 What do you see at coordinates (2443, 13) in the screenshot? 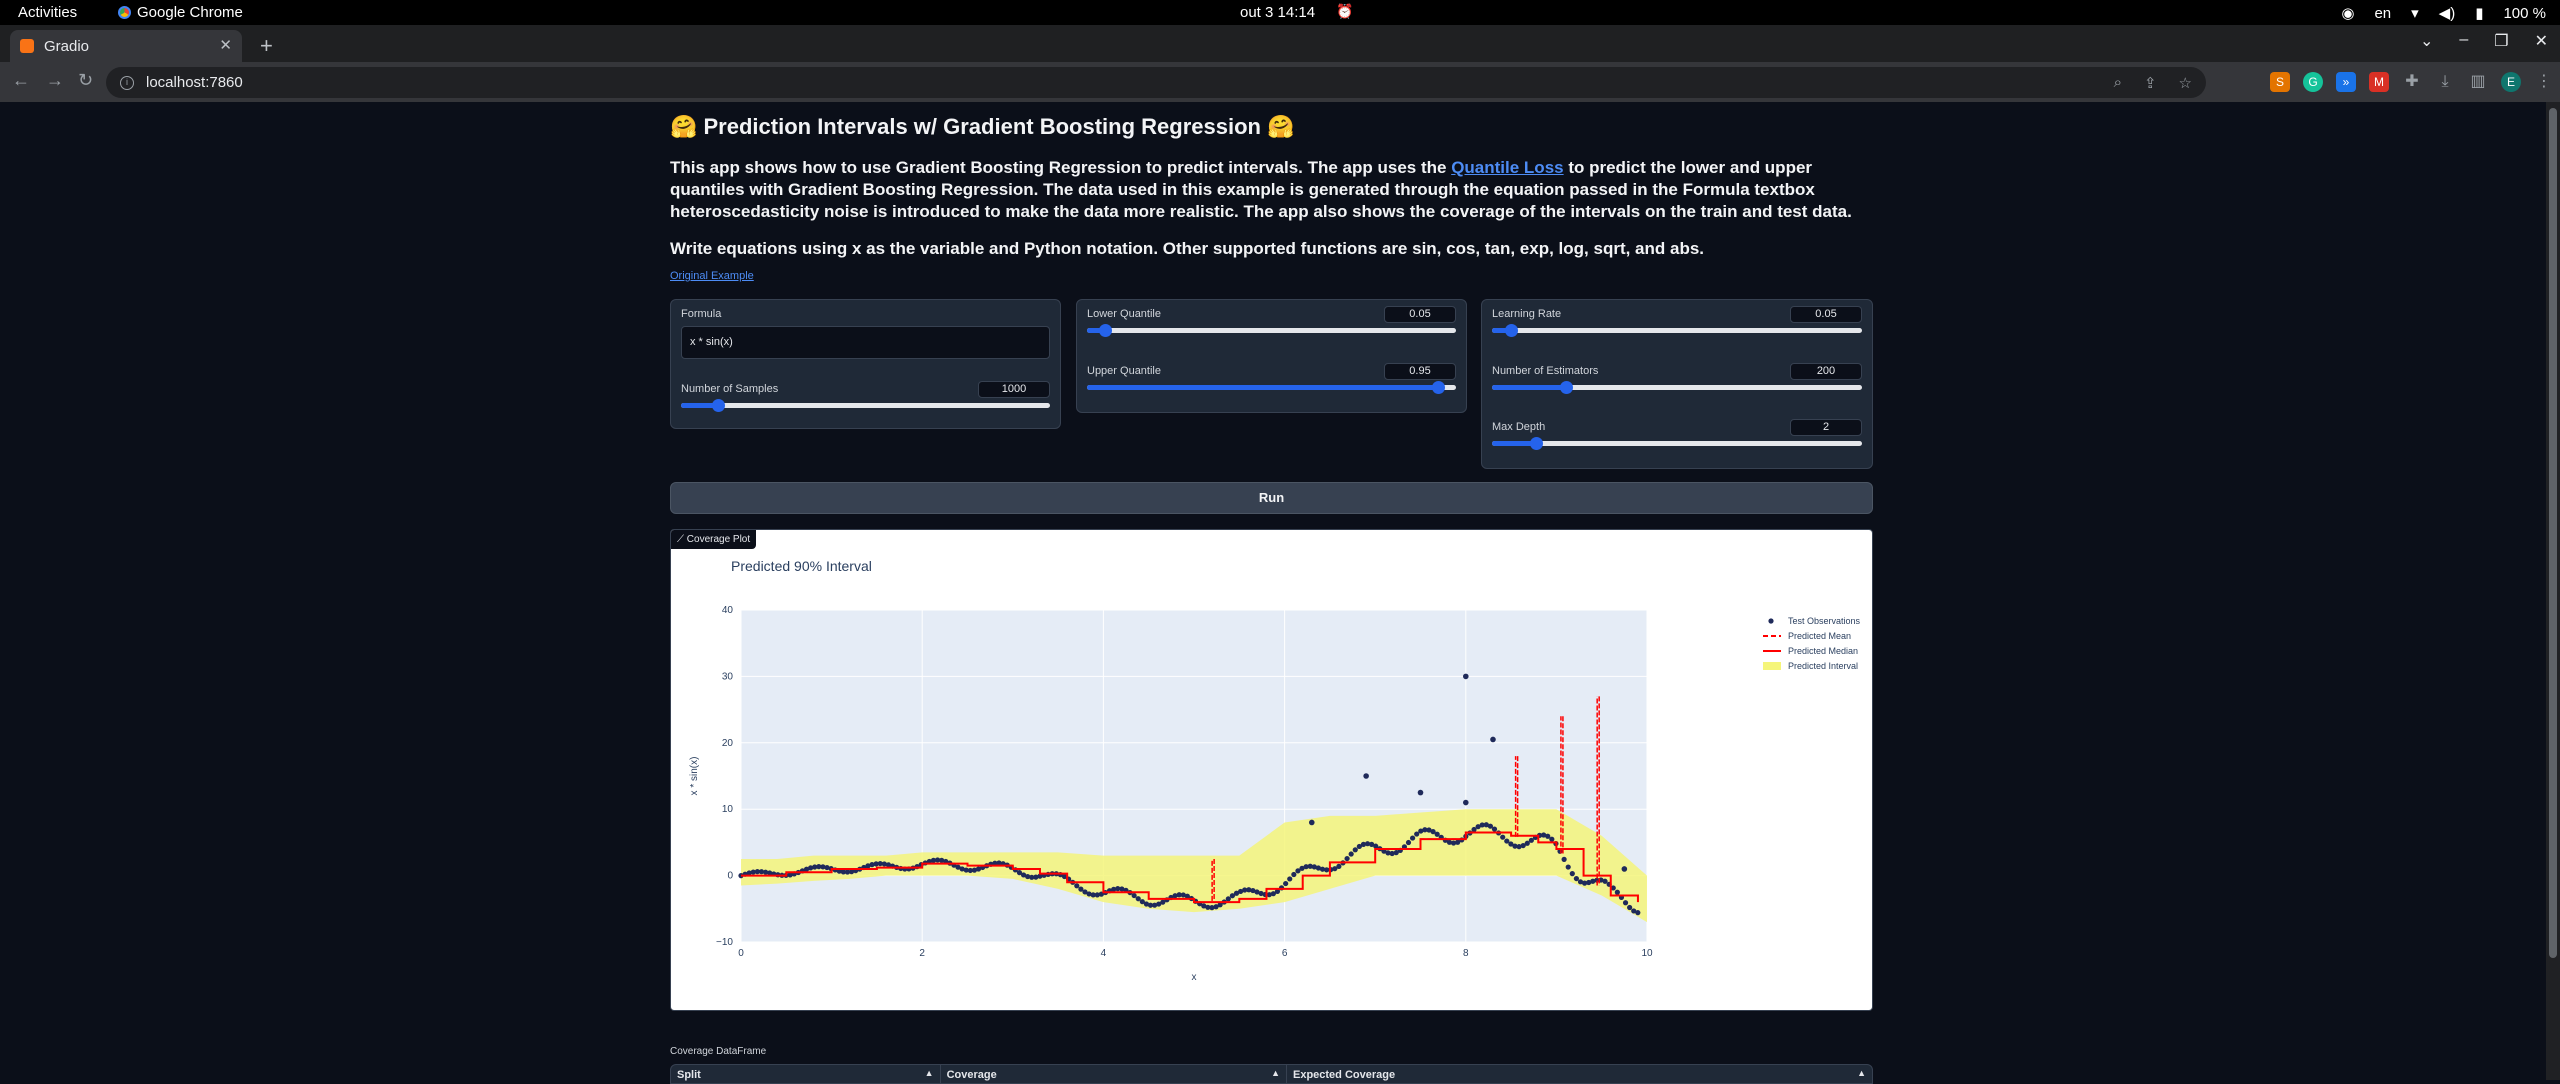
I see `system-tray: ◉ en ▾ ◀) ▮ 100 %` at bounding box center [2443, 13].